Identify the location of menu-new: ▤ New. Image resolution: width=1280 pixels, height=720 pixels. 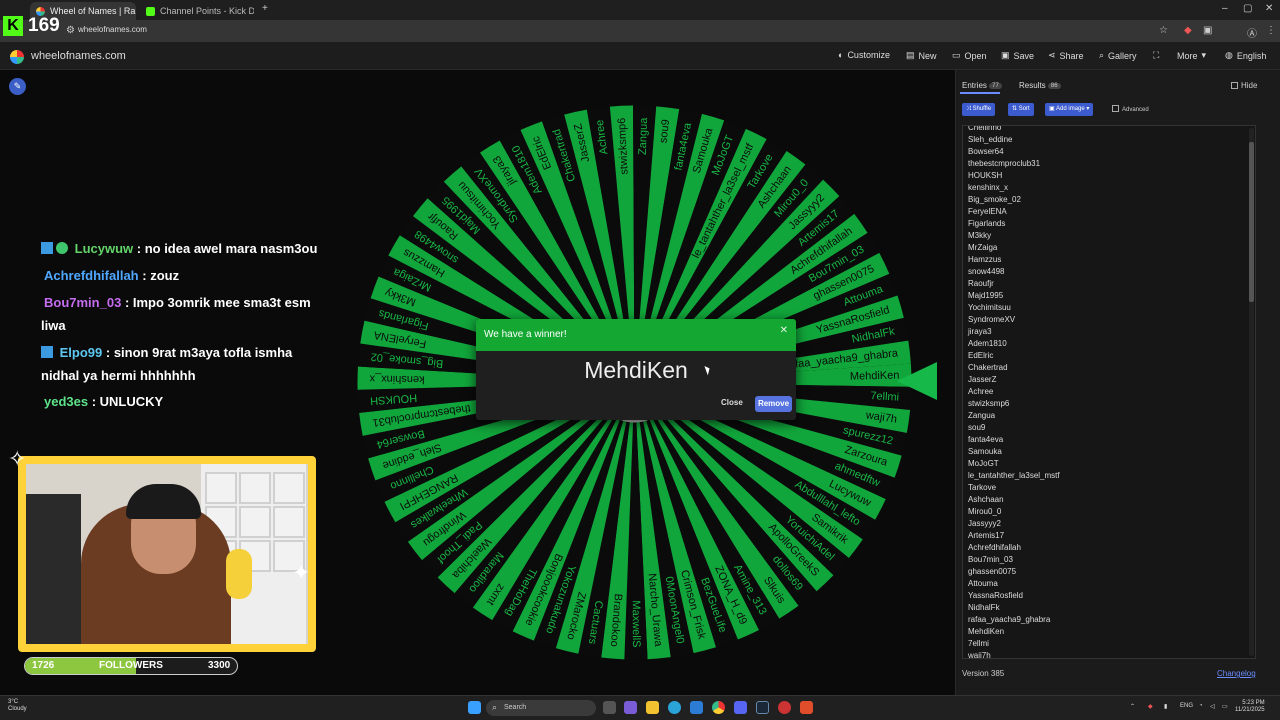
(921, 55).